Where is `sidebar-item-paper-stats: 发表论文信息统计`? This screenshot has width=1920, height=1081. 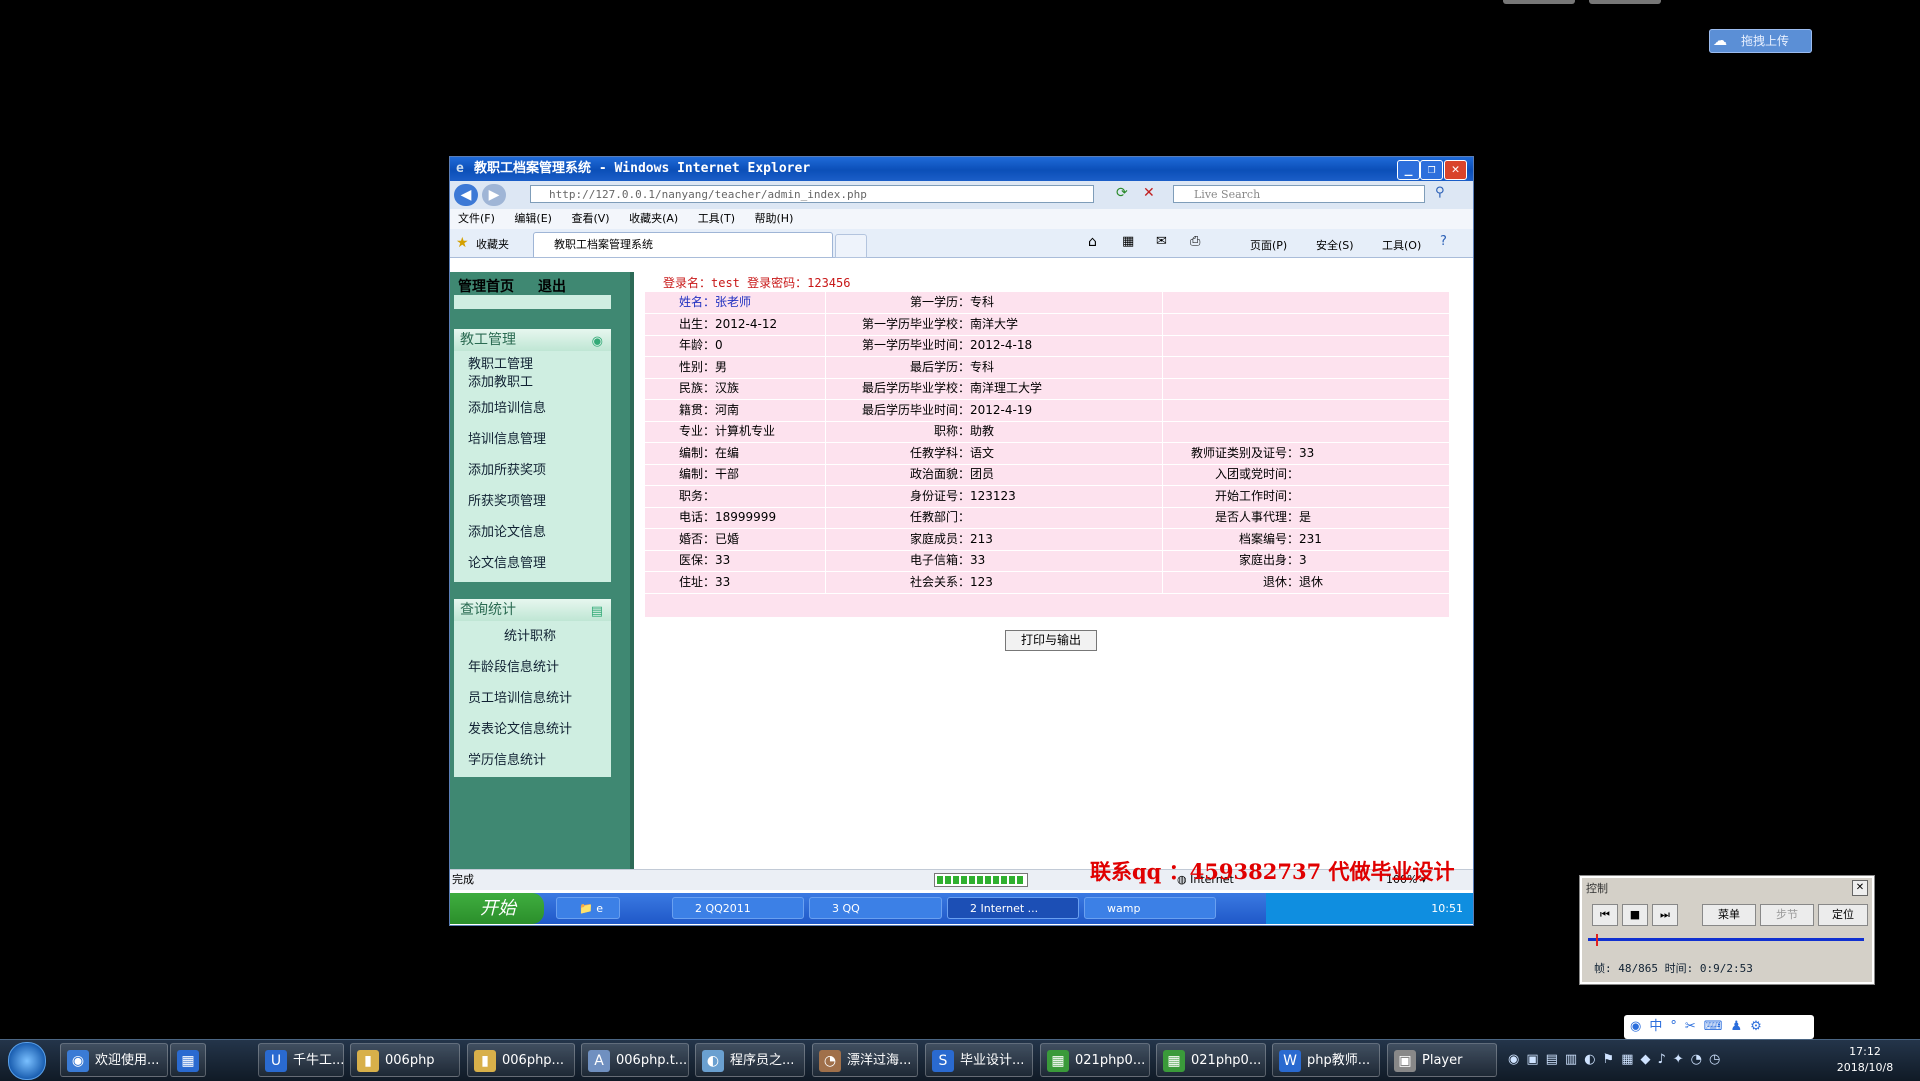
sidebar-item-paper-stats: 发表论文信息统计 is located at coordinates (520, 727).